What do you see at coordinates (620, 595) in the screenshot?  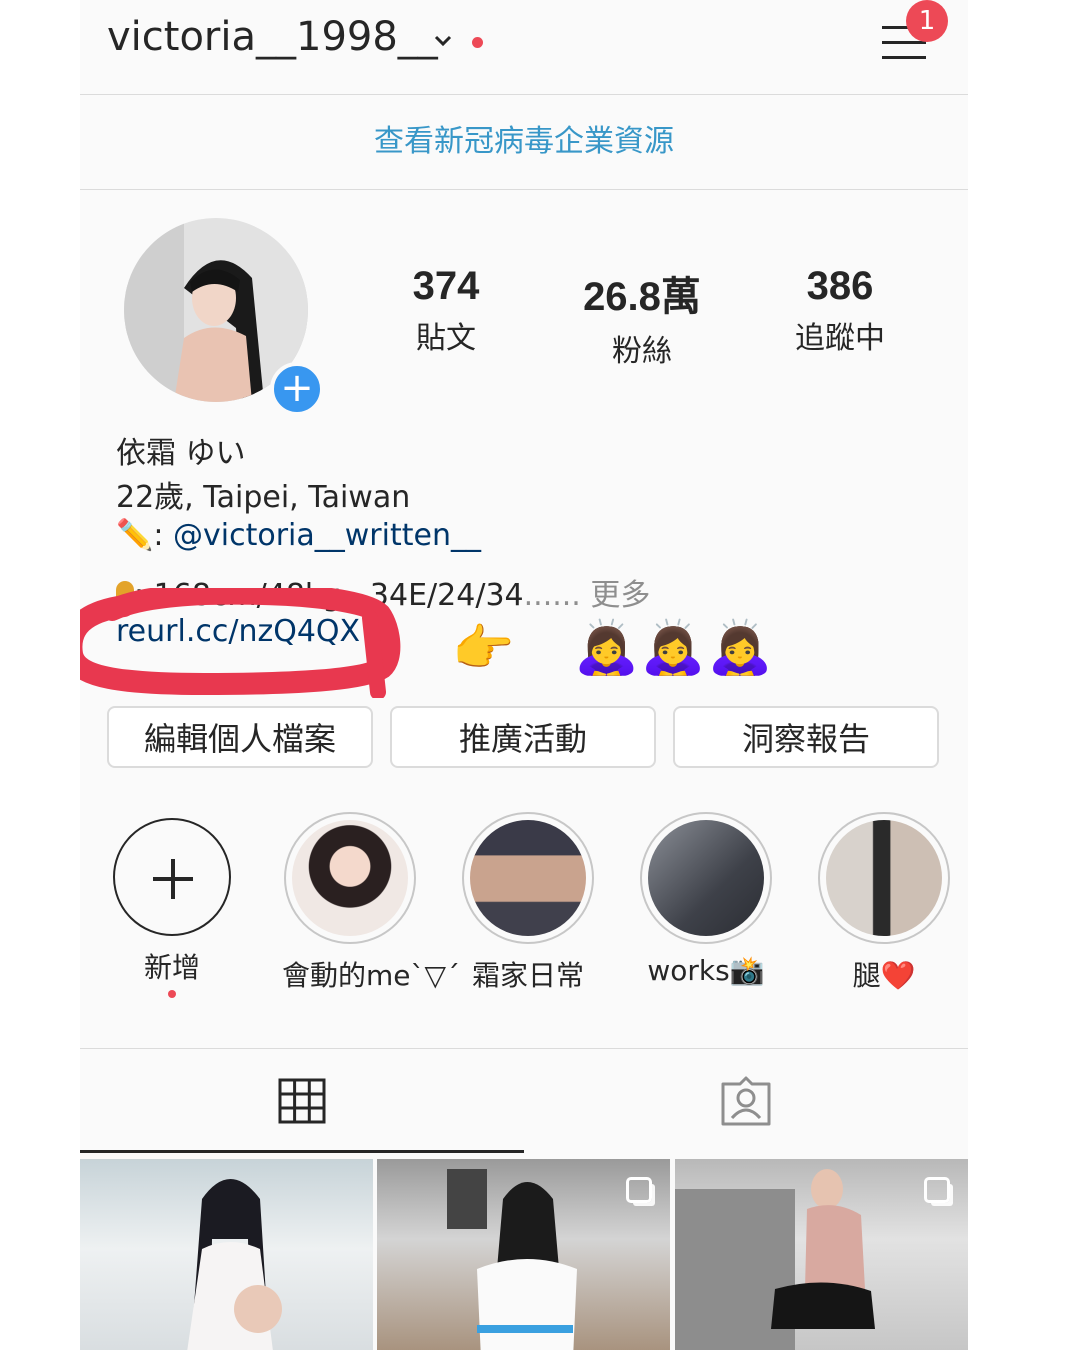 I see `more-link: 更多` at bounding box center [620, 595].